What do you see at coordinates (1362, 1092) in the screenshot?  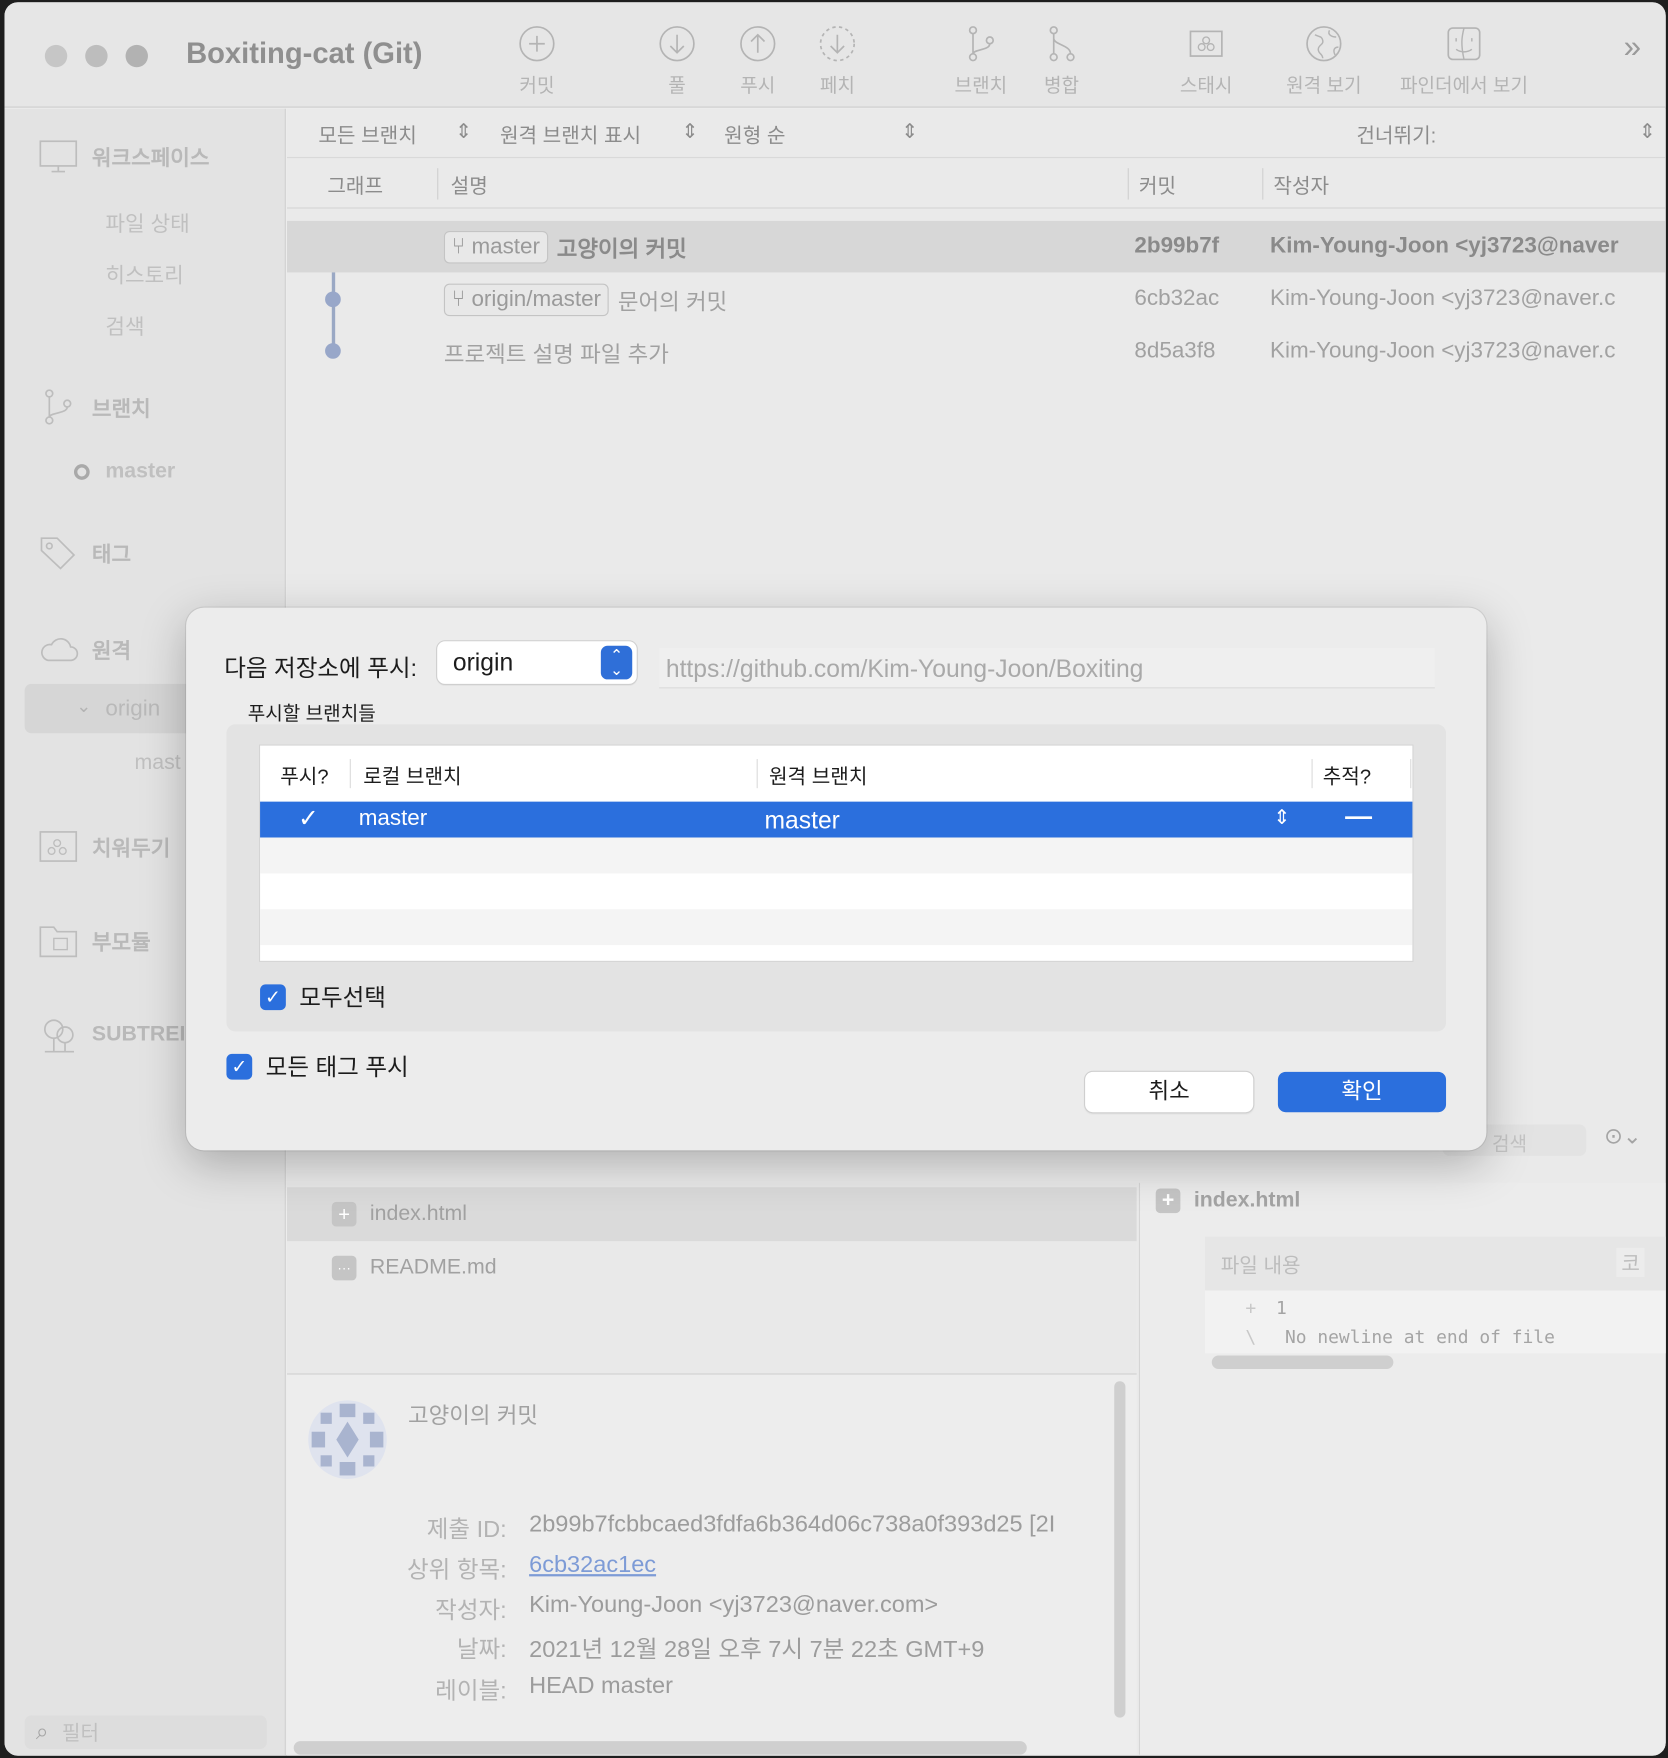 I see `confirm-button: 확인` at bounding box center [1362, 1092].